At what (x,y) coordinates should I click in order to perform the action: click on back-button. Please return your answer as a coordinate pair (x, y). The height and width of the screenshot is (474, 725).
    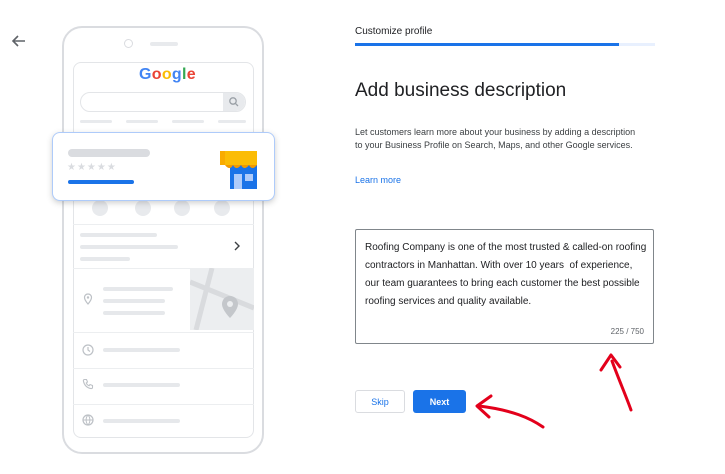
    Looking at the image, I should click on (19, 41).